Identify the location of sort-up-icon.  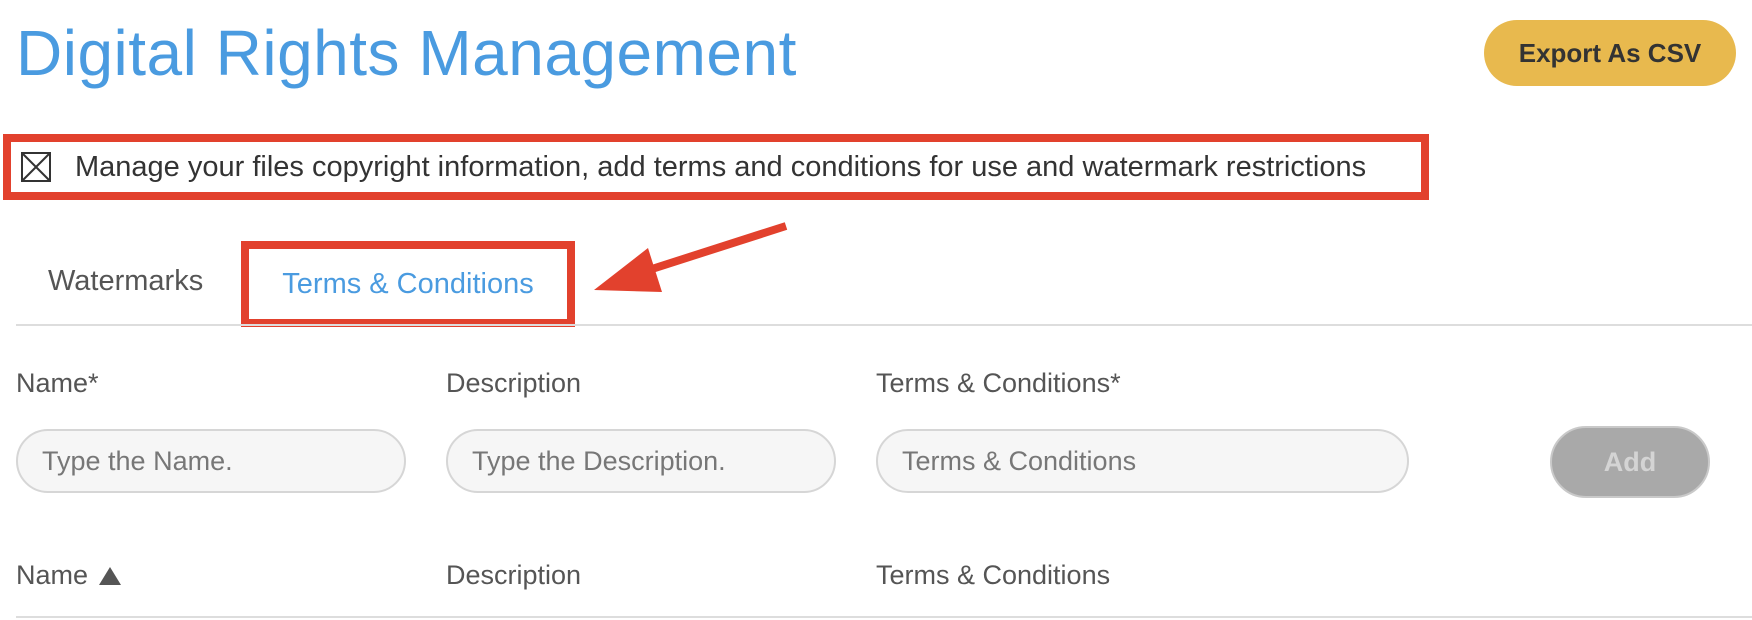
(110, 576).